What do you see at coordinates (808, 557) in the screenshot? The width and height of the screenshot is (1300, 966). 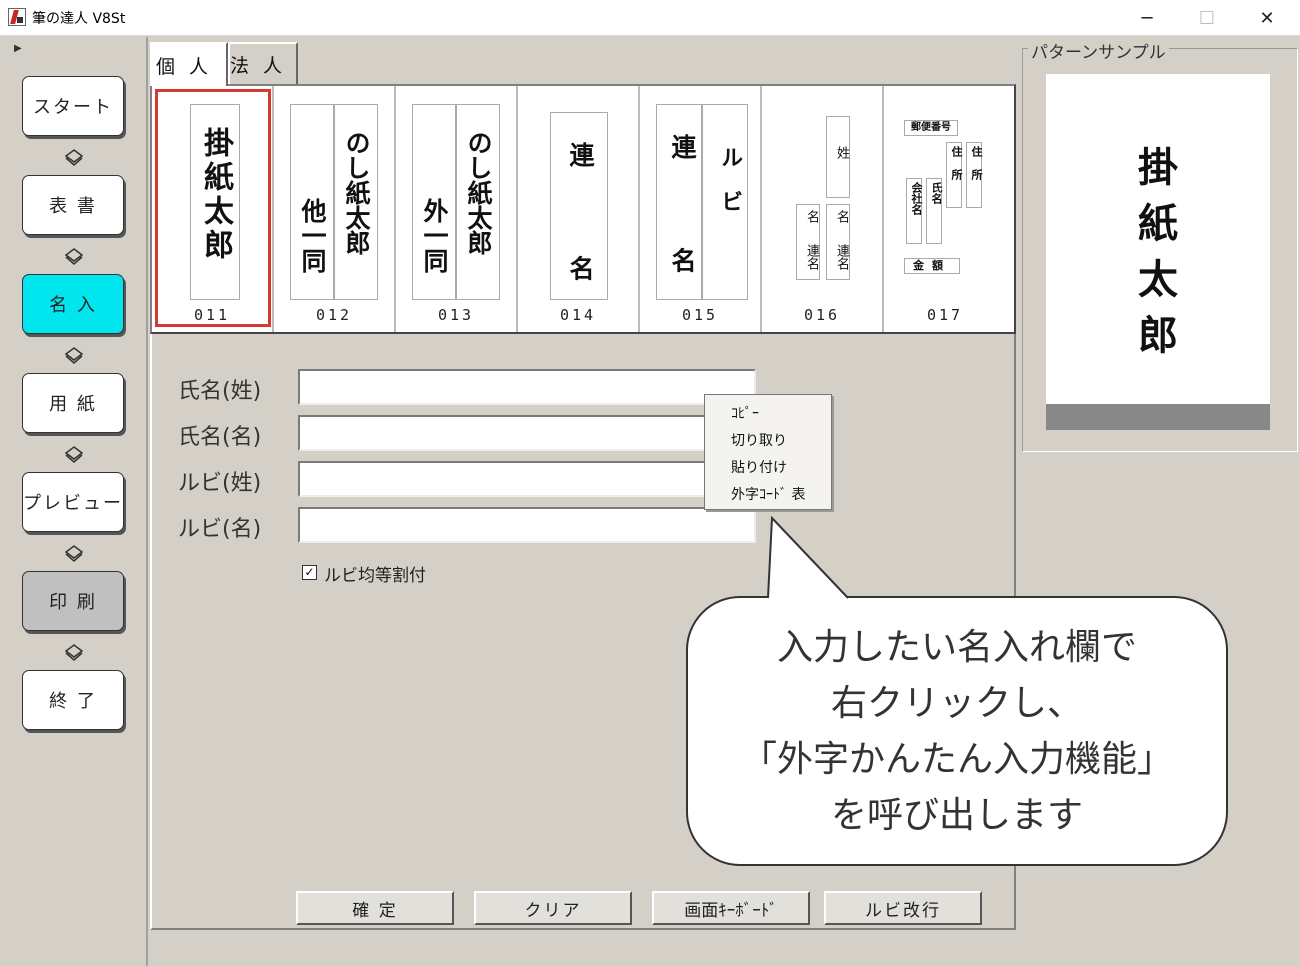 I see `callout-tail` at bounding box center [808, 557].